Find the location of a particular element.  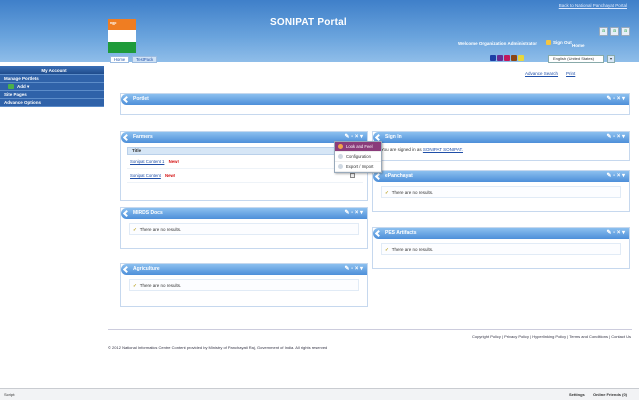

table-header-title: Title is located at coordinates (245, 151).